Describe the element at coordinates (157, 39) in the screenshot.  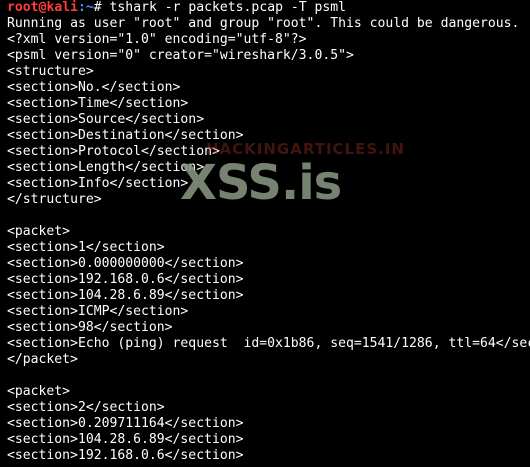
I see `output-line: <?xml version="1.0" encoding="utf-8"?>` at that location.